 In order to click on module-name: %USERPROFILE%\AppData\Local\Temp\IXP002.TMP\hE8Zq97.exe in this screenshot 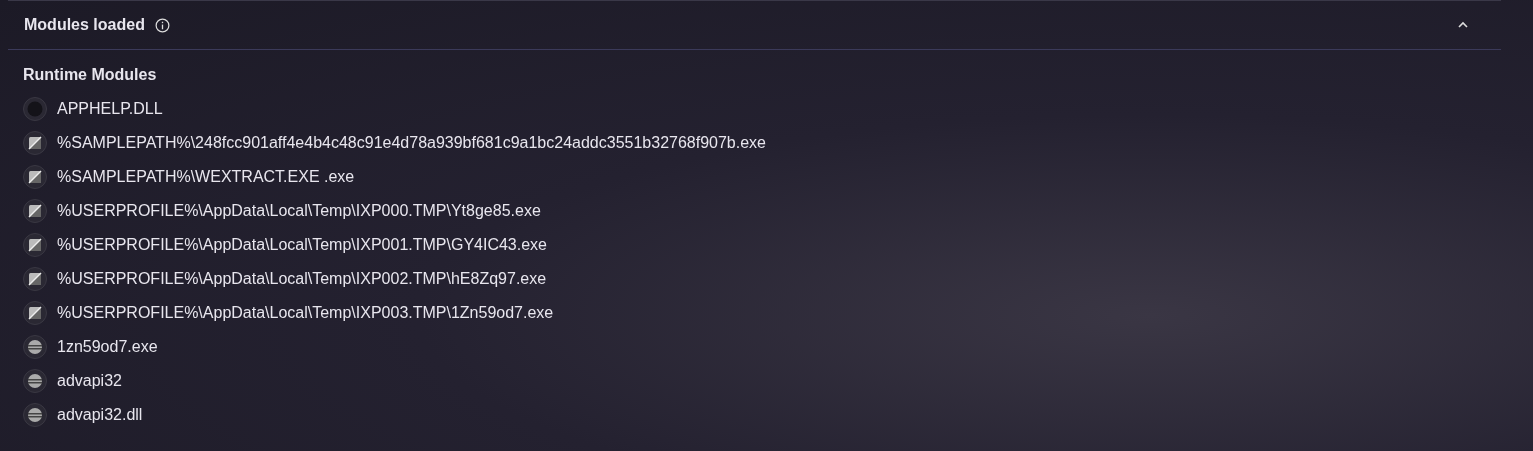, I will do `click(302, 279)`.